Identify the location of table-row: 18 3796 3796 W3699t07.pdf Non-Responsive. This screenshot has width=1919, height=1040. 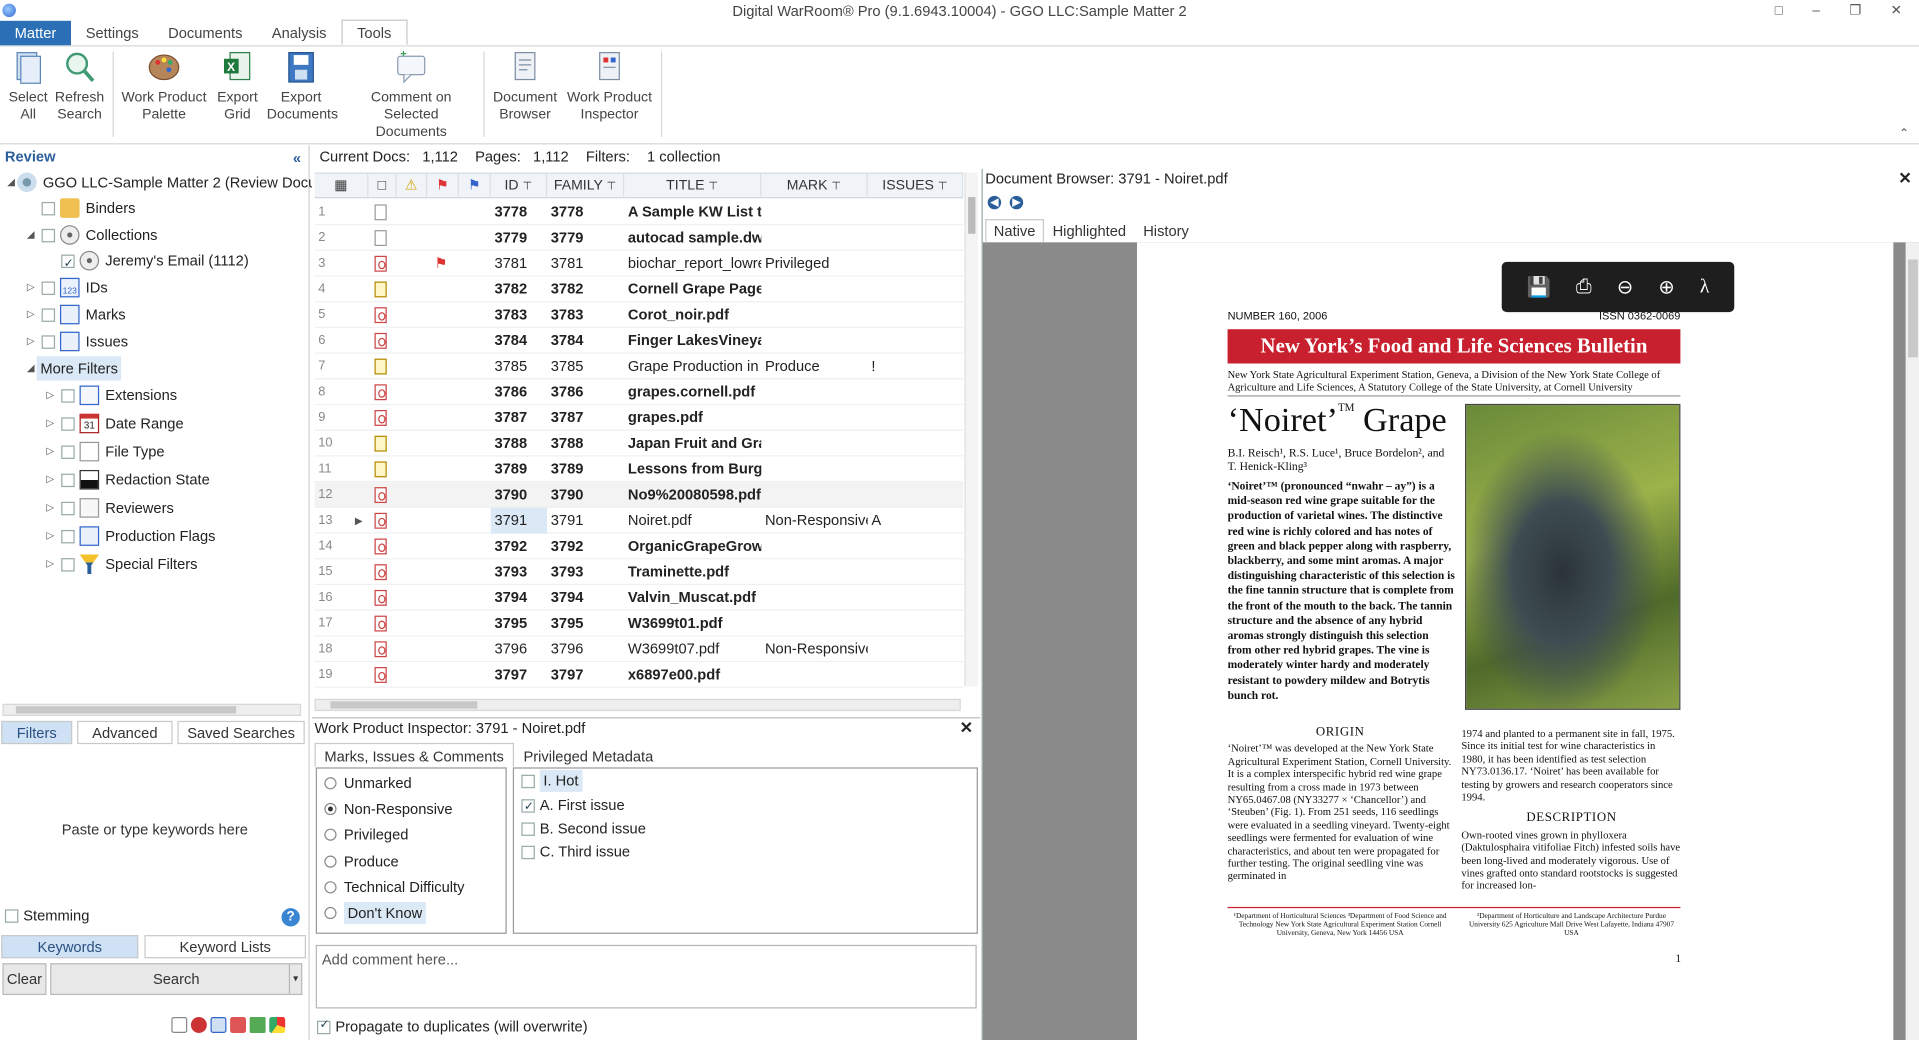
(639, 649).